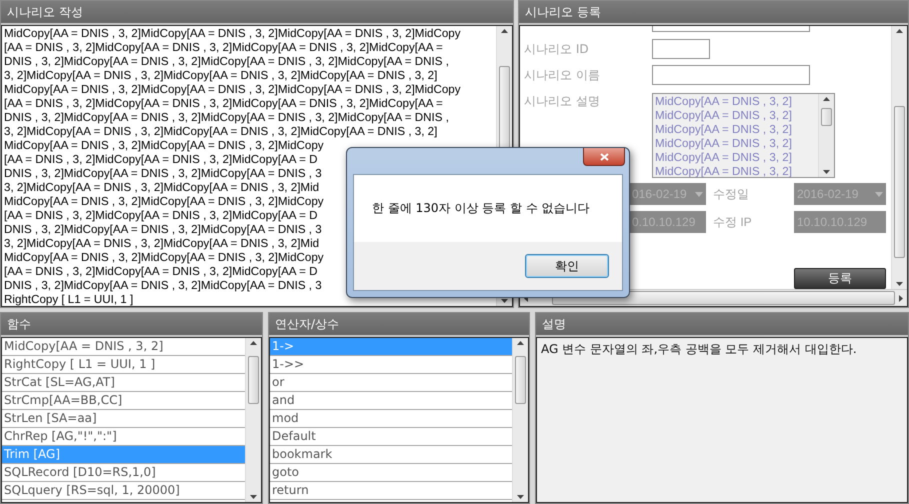 Image resolution: width=909 pixels, height=504 pixels. What do you see at coordinates (69, 299) in the screenshot?
I see `editor-line: RightCopy [ L1 = UUI, 1 ]` at bounding box center [69, 299].